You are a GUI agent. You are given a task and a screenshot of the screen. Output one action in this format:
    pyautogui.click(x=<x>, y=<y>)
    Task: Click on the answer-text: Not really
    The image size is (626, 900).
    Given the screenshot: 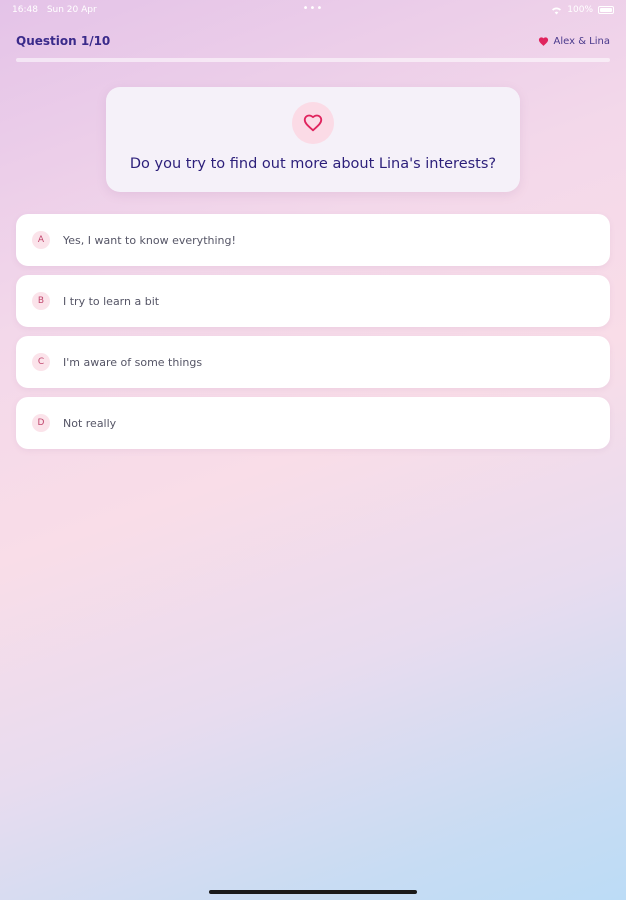 What is the action you would take?
    pyautogui.click(x=90, y=423)
    